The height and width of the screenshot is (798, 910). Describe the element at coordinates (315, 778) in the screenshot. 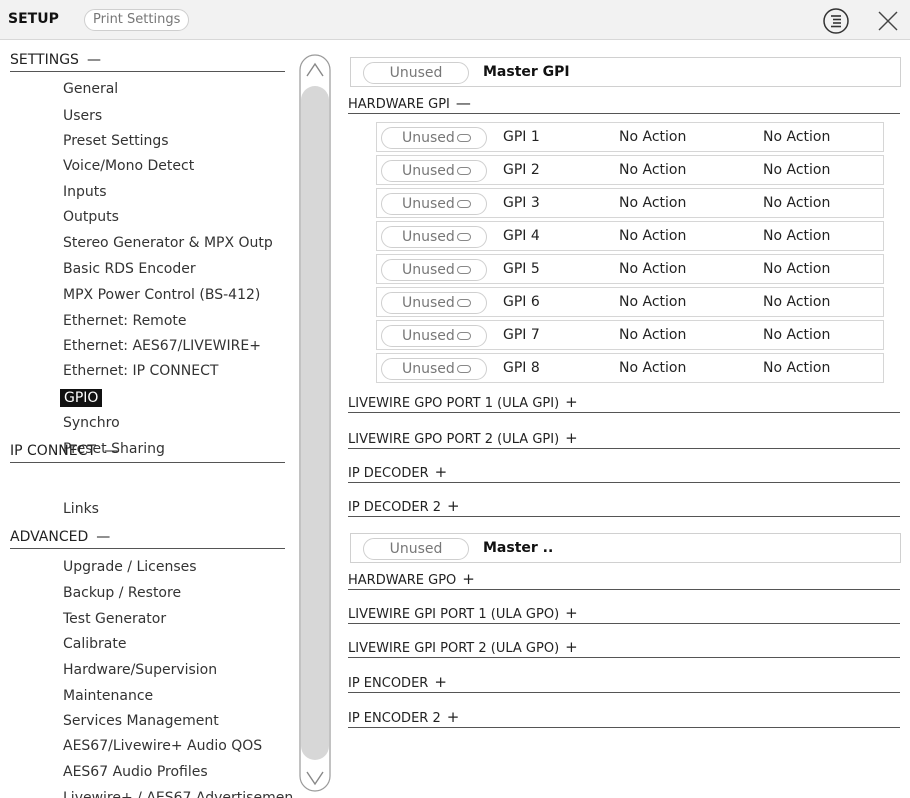

I see `scroll-down-icon` at that location.